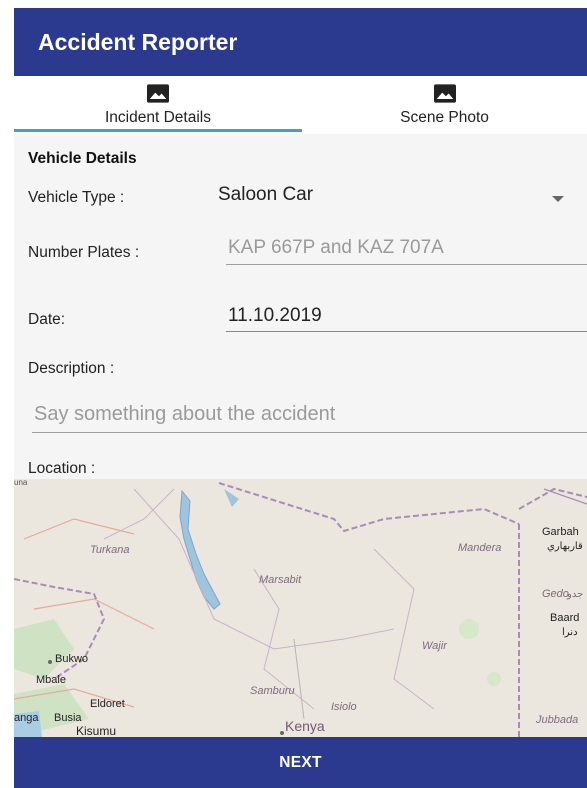 The image size is (587, 788). Describe the element at coordinates (62, 468) in the screenshot. I see `location-label: Location :` at that location.